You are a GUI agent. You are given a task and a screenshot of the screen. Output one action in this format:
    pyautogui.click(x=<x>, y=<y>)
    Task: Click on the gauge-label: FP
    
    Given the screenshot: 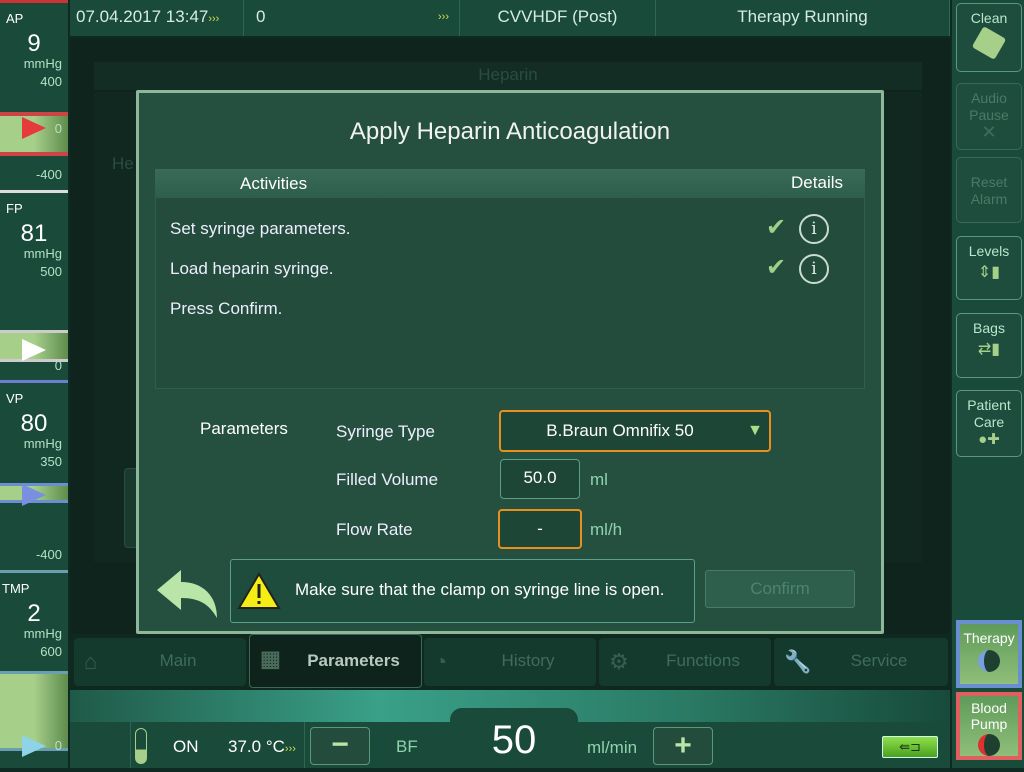 What is the action you would take?
    pyautogui.click(x=14, y=208)
    